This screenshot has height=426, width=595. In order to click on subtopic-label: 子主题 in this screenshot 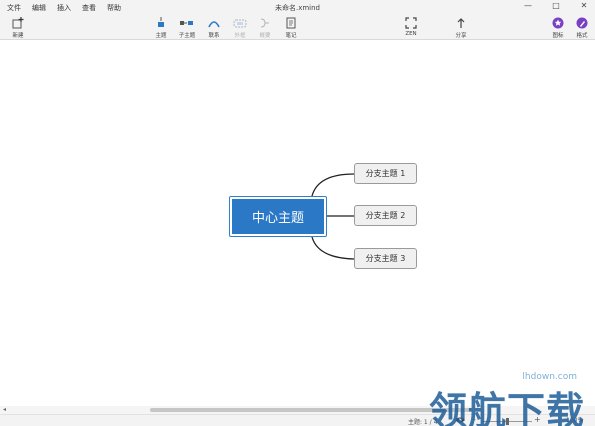, I will do `click(187, 36)`.